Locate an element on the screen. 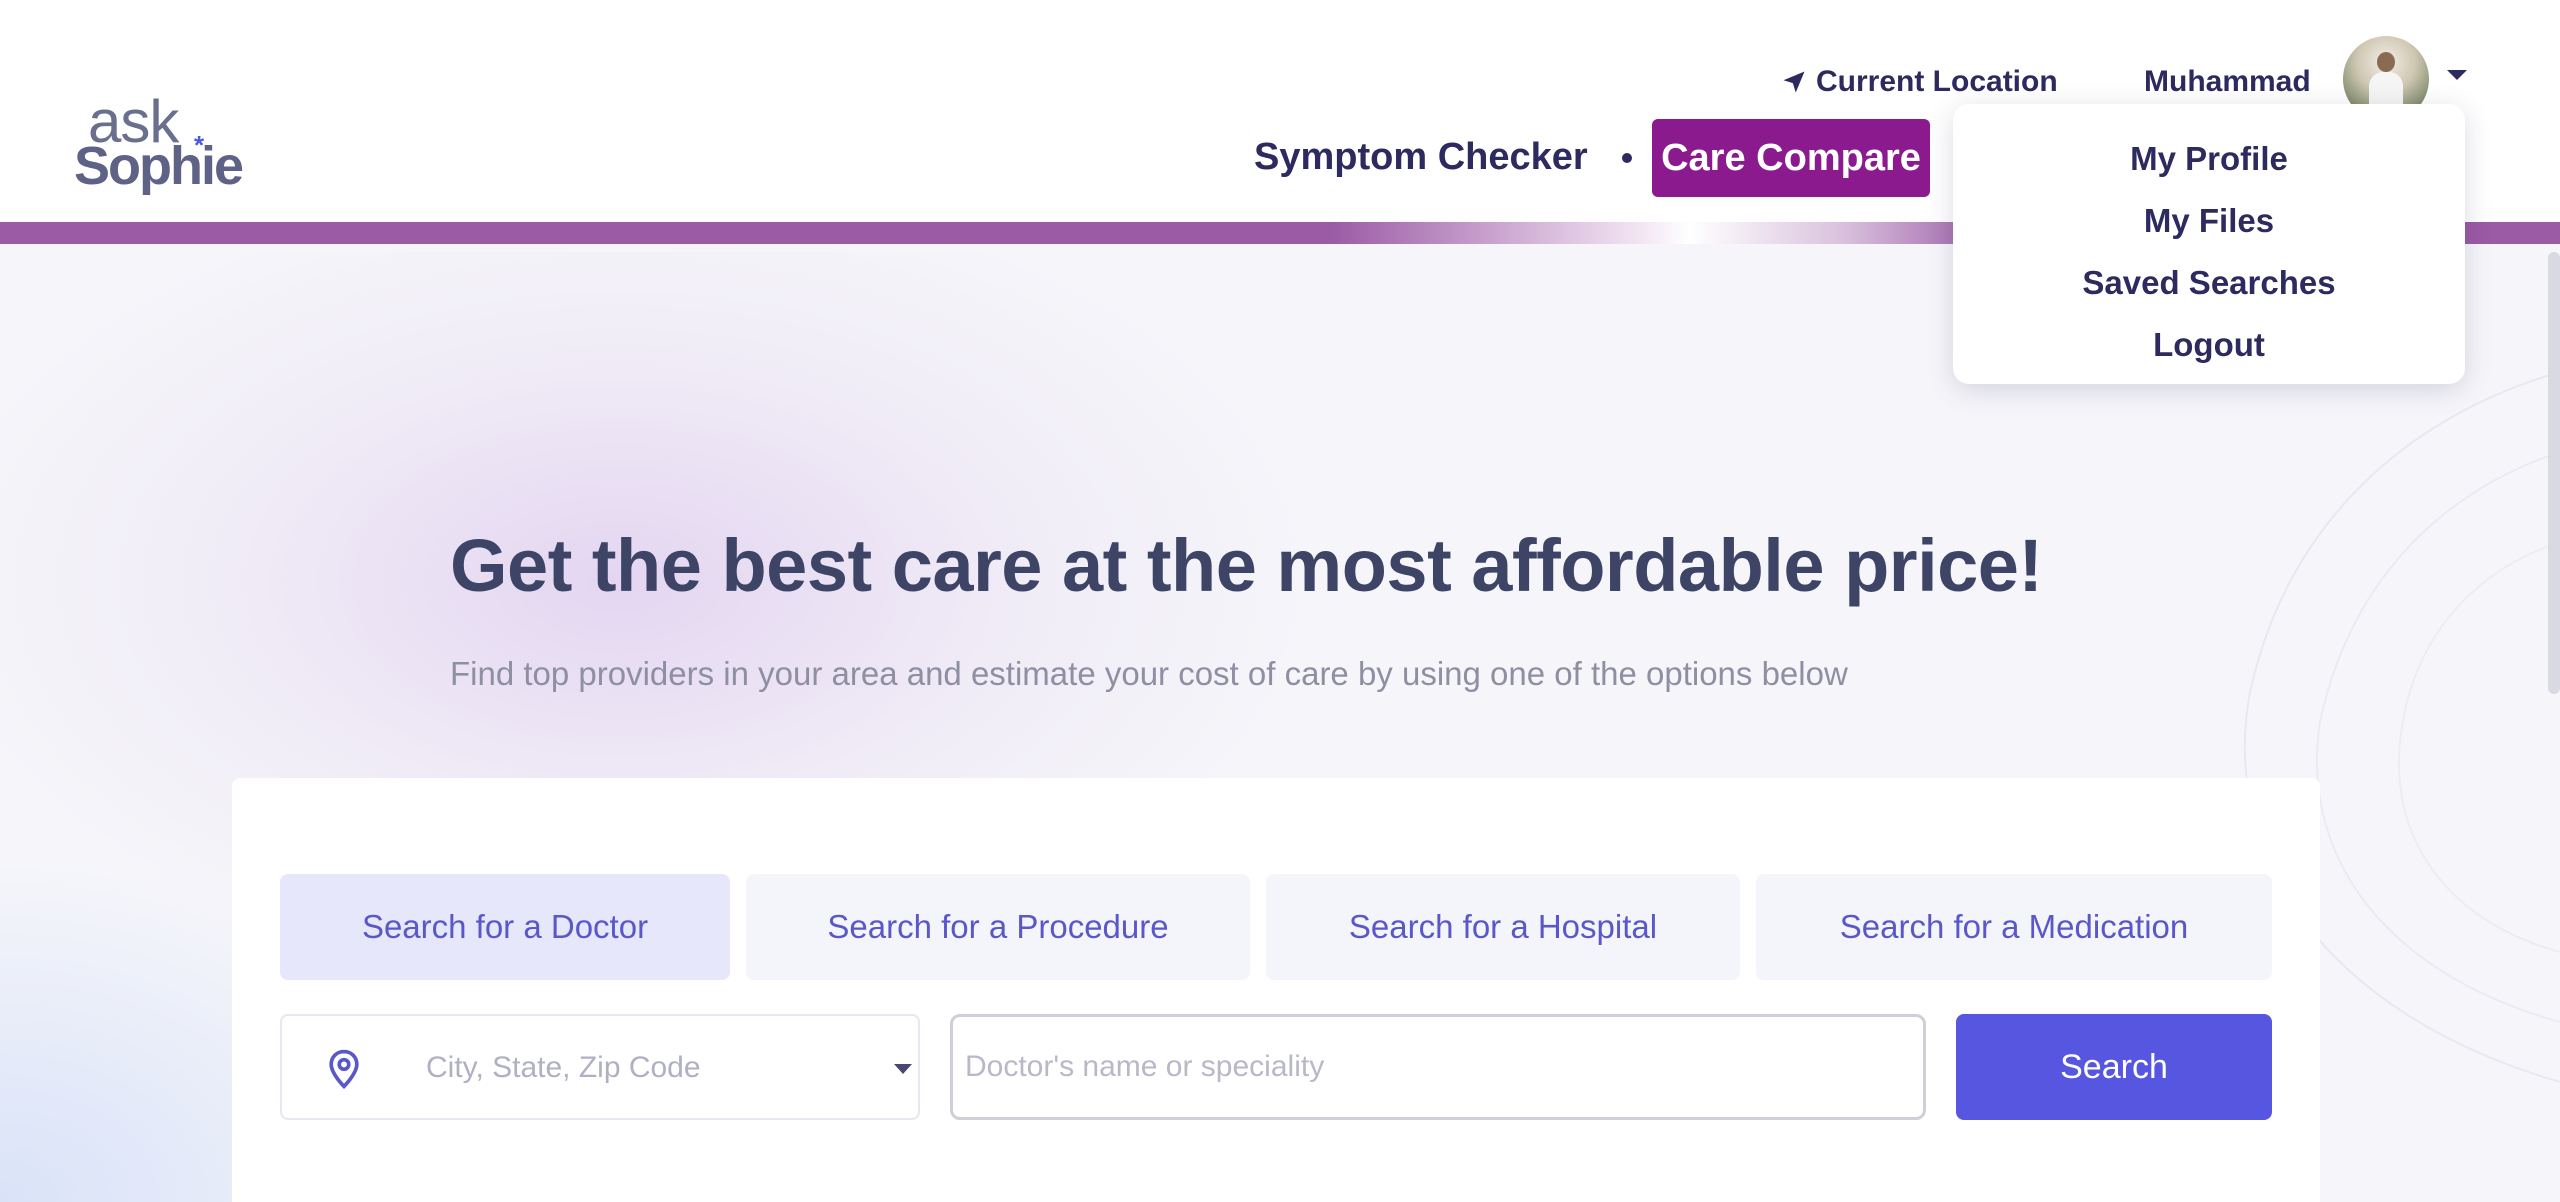 The image size is (2560, 1202). nav-symptom-checker: Symptom Checker is located at coordinates (1421, 157).